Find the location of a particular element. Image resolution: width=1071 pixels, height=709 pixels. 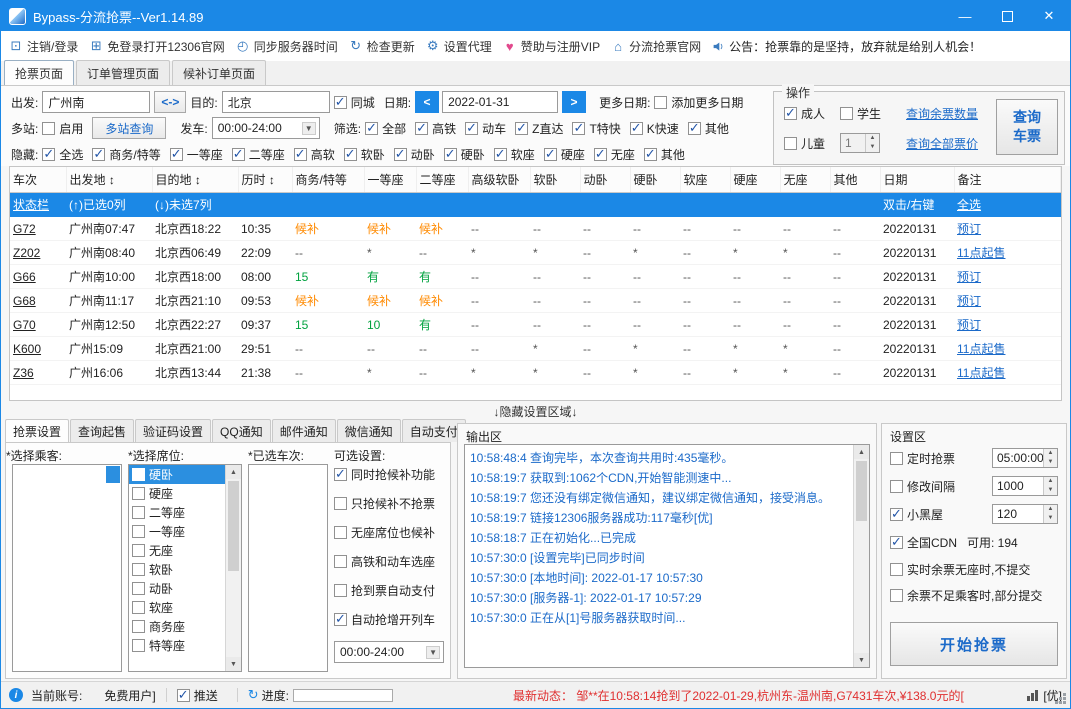

page-tab: 订单管理页面 is located at coordinates (123, 72).